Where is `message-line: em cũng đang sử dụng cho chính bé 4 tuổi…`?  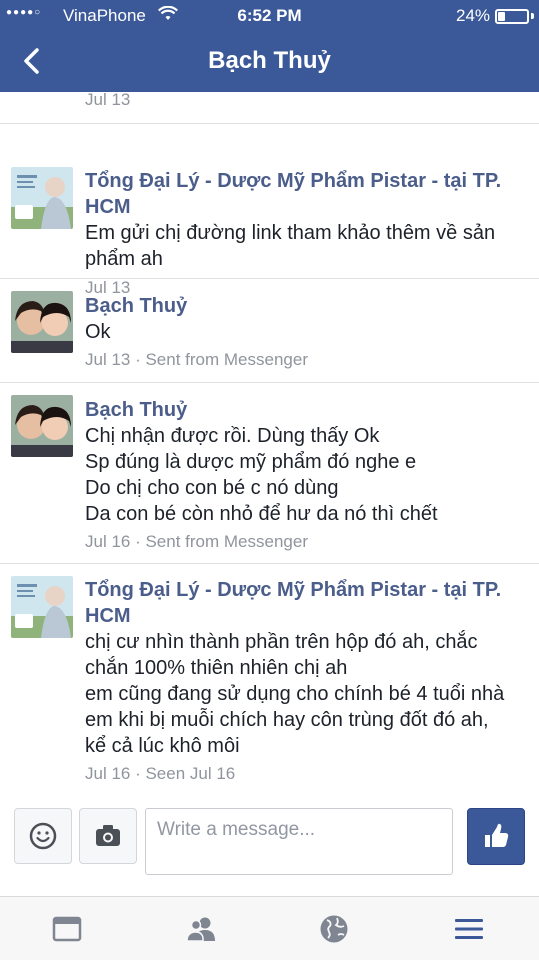 message-line: em cũng đang sử dụng cho chính bé 4 tuổi… is located at coordinates (295, 694).